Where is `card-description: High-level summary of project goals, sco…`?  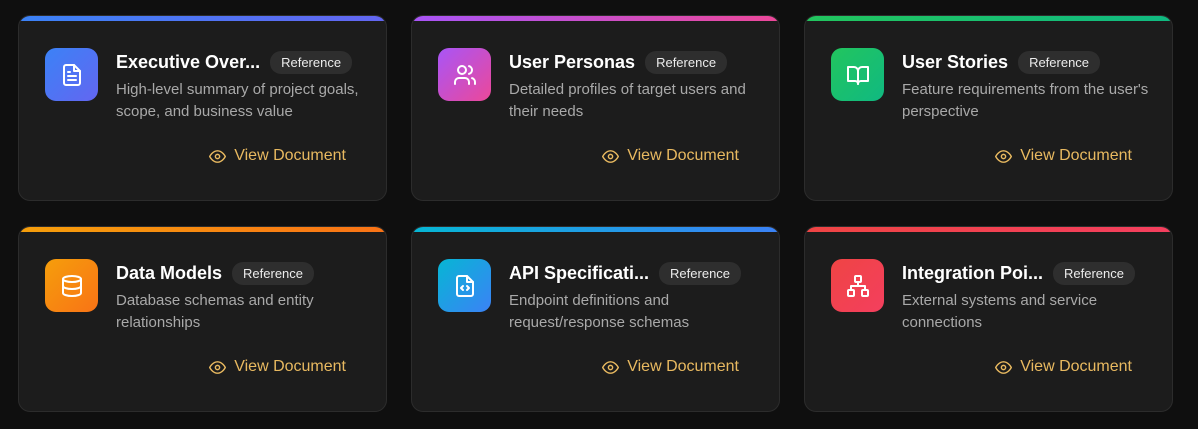 card-description: High-level summary of project goals, sco… is located at coordinates (237, 100).